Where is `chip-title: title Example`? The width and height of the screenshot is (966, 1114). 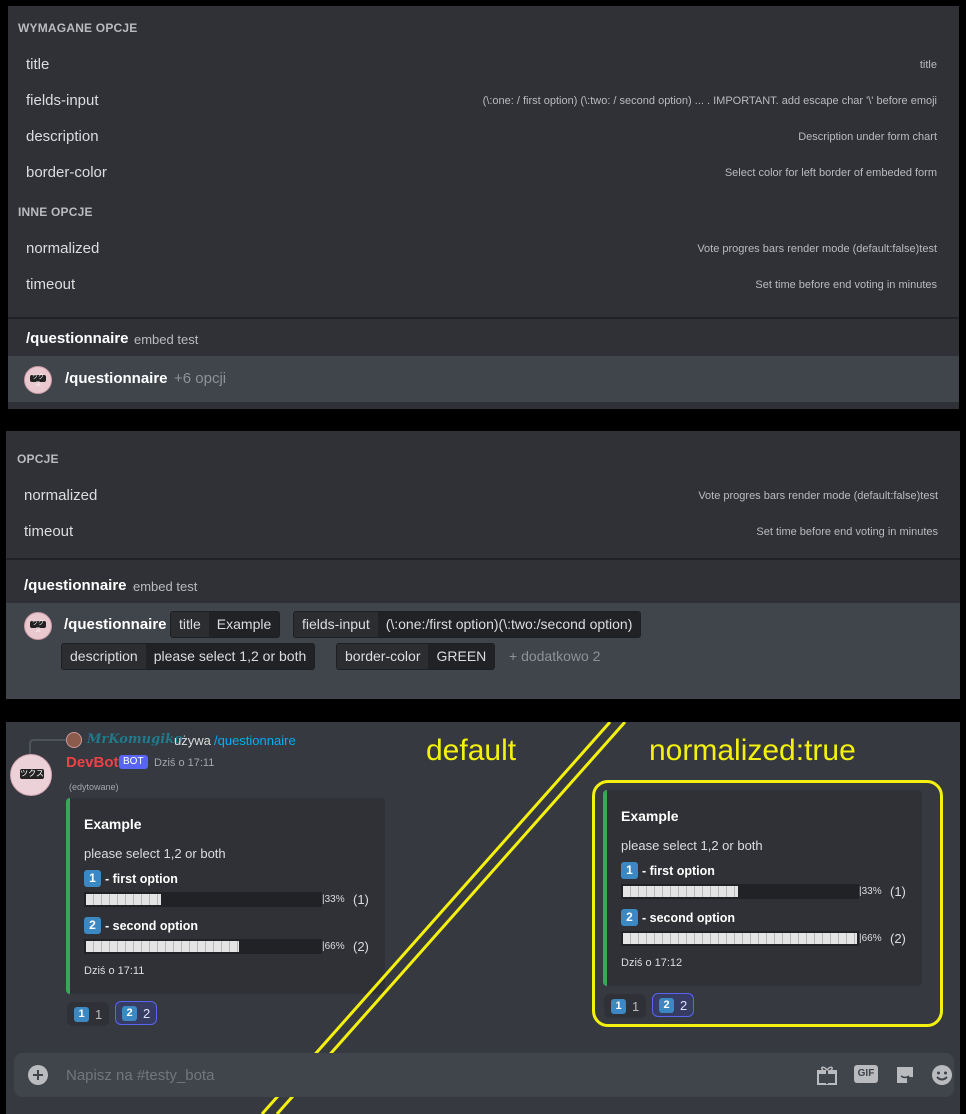
chip-title: title Example is located at coordinates (225, 624).